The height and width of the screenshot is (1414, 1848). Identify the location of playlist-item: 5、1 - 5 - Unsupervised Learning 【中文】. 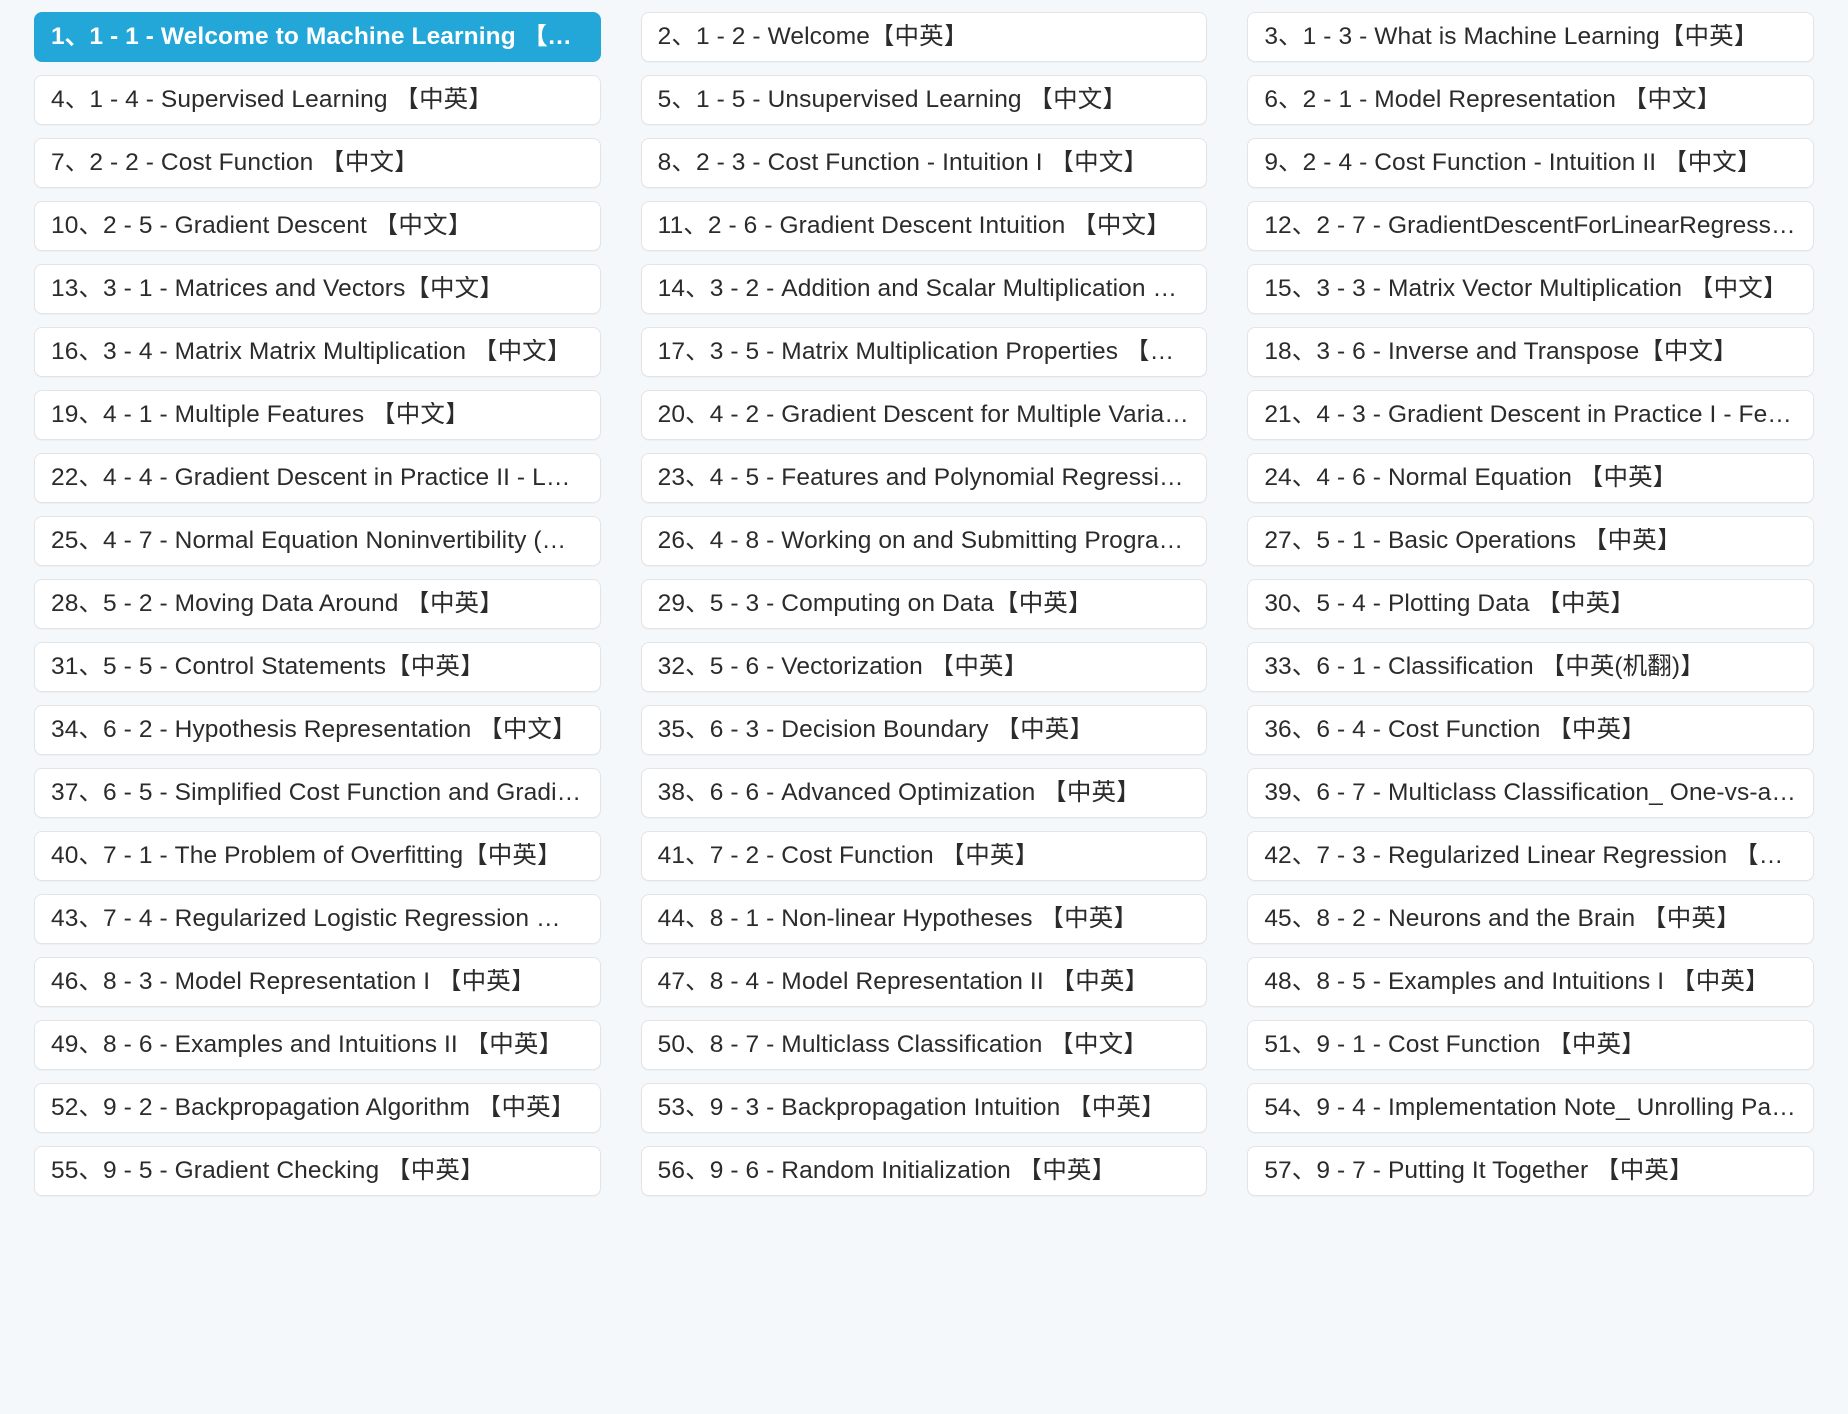
(924, 100).